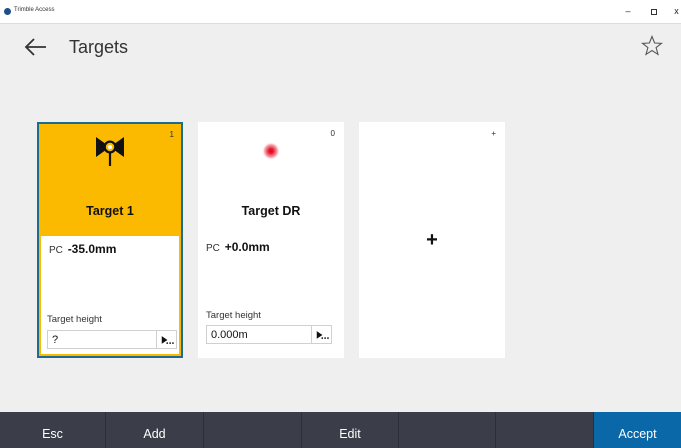 This screenshot has width=681, height=448. Describe the element at coordinates (155, 430) in the screenshot. I see `add-button: Add` at that location.